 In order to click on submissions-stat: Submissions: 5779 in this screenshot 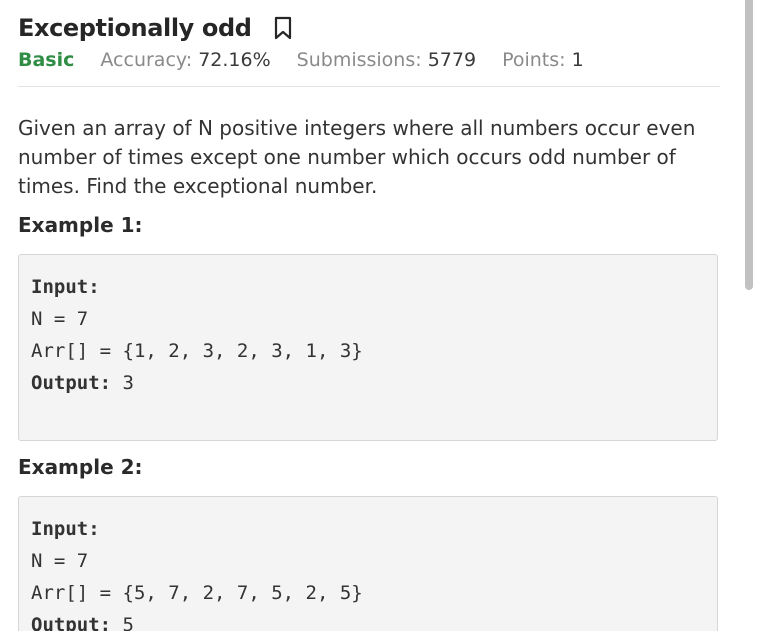, I will do `click(386, 60)`.